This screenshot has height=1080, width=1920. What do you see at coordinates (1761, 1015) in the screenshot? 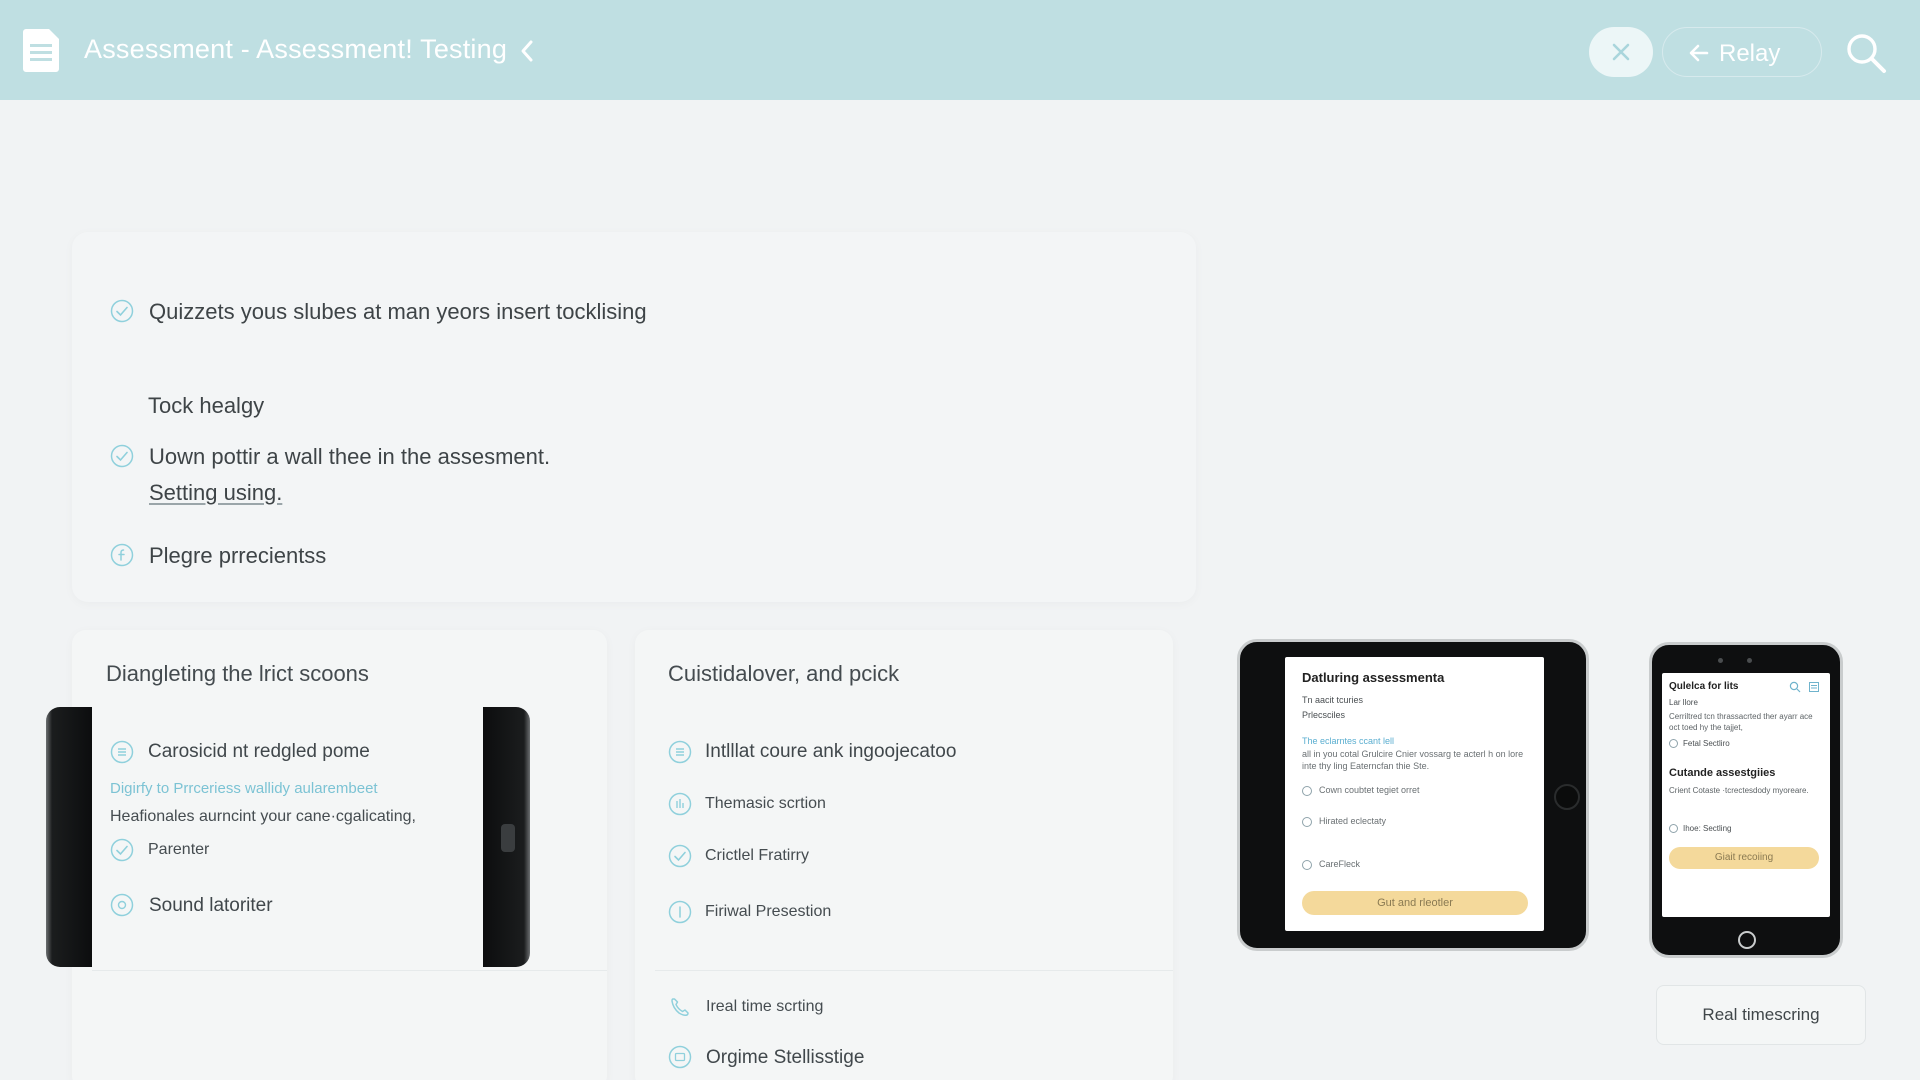
I see `real-time-scoring-button: Real timescring` at bounding box center [1761, 1015].